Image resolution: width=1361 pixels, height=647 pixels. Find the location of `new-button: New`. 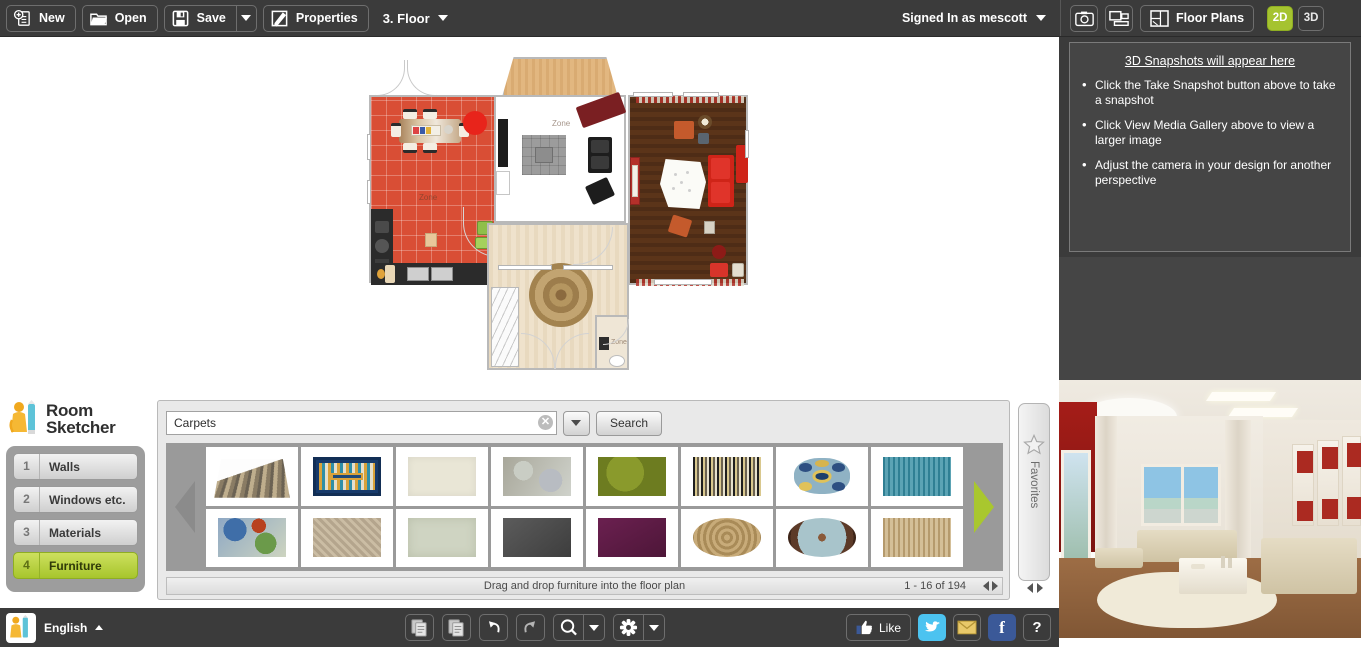

new-button: New is located at coordinates (41, 18).